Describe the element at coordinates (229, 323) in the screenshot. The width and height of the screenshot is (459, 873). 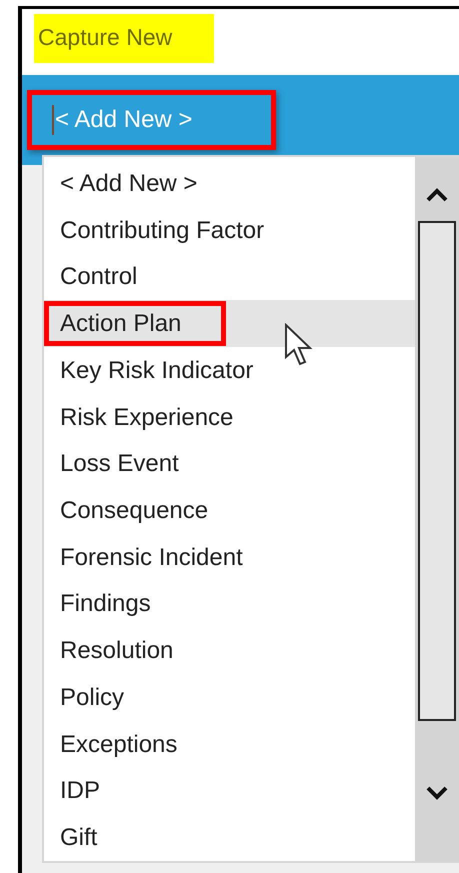
I see `dropdown-item: Action Plan` at that location.